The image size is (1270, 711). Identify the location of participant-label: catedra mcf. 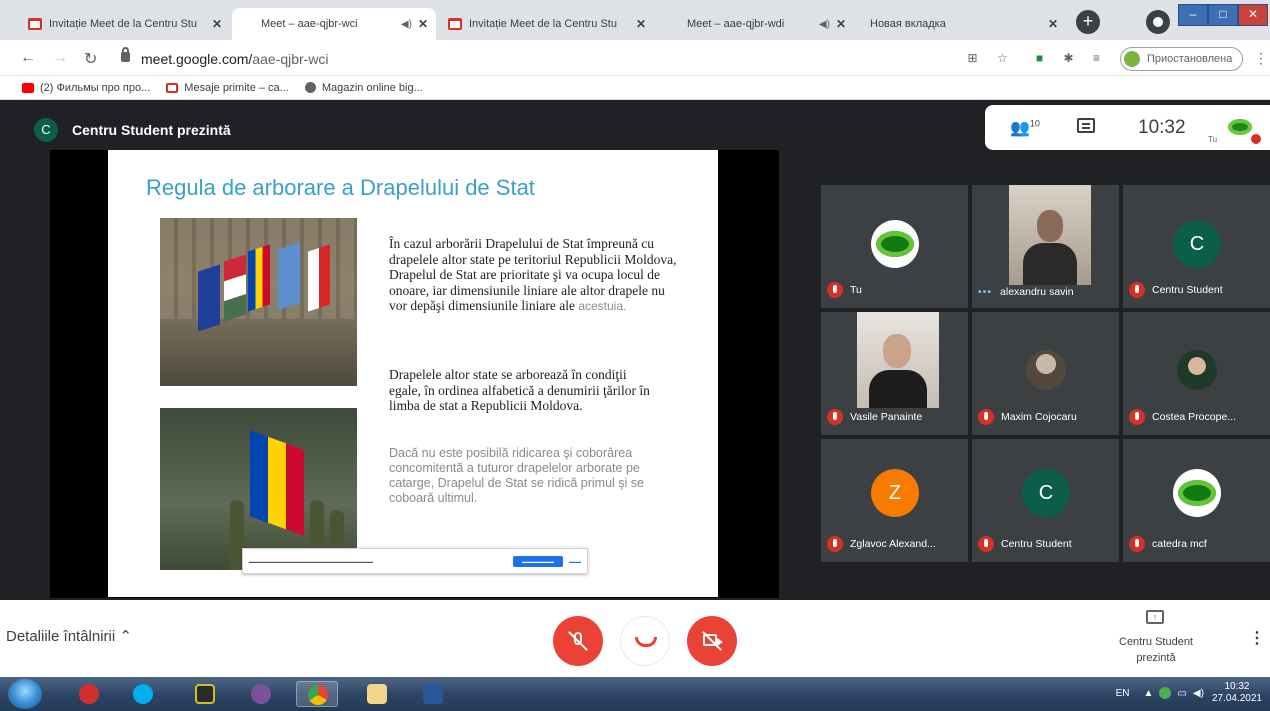
(1168, 544).